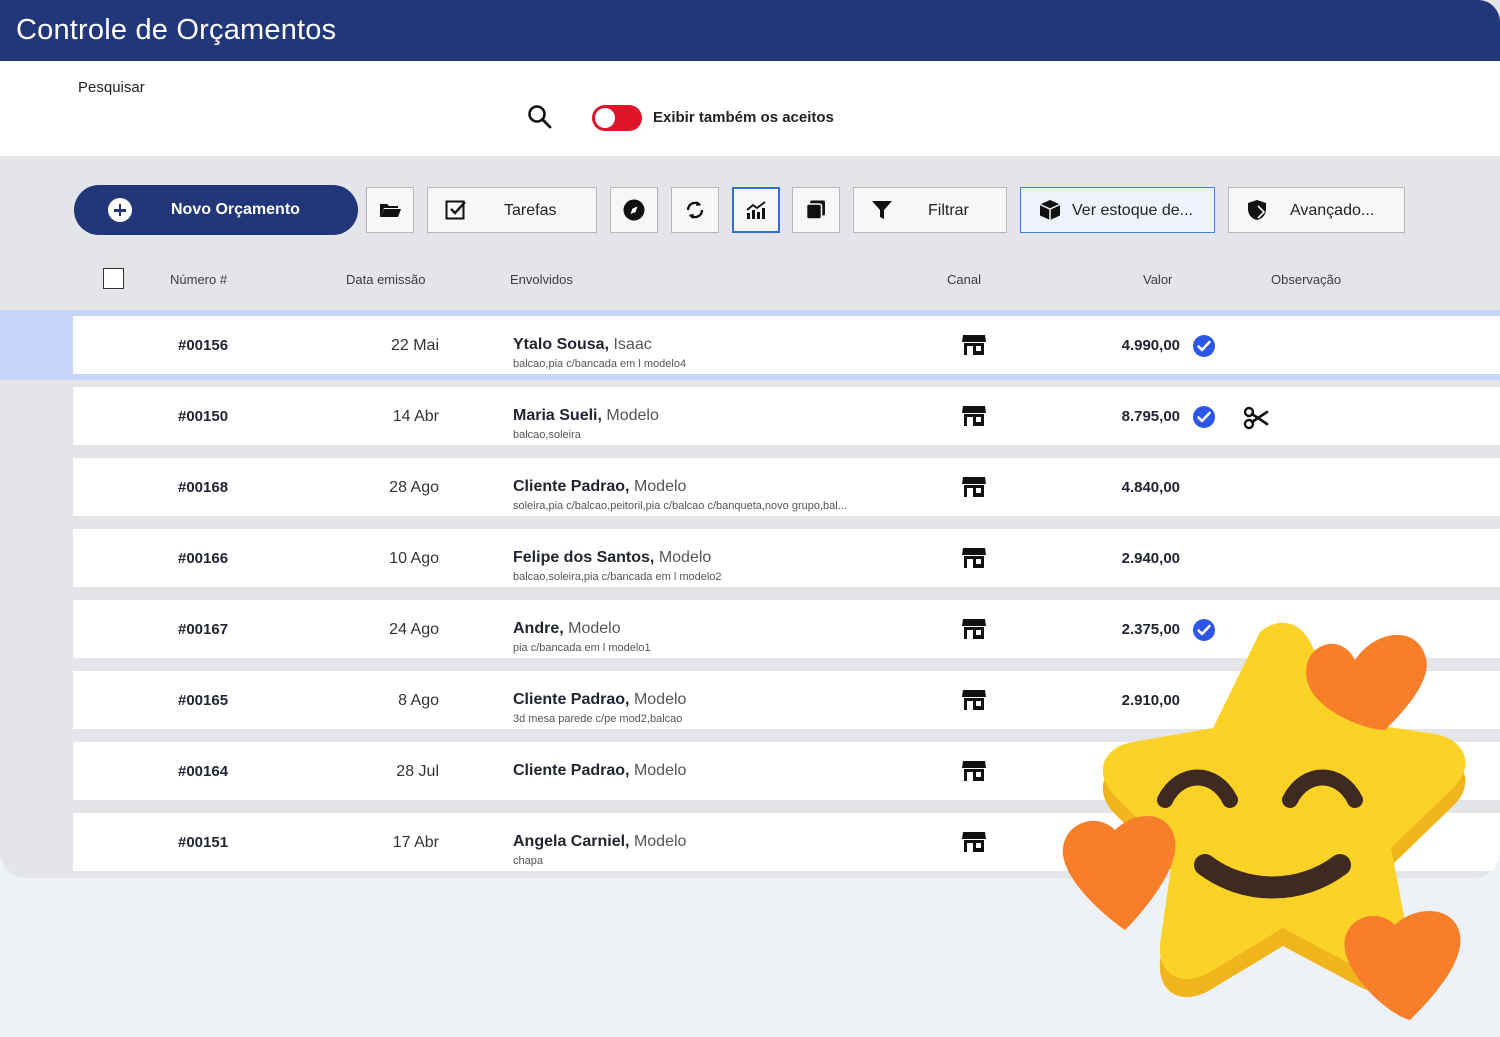  I want to click on issue-date: 28 Jul, so click(417, 771).